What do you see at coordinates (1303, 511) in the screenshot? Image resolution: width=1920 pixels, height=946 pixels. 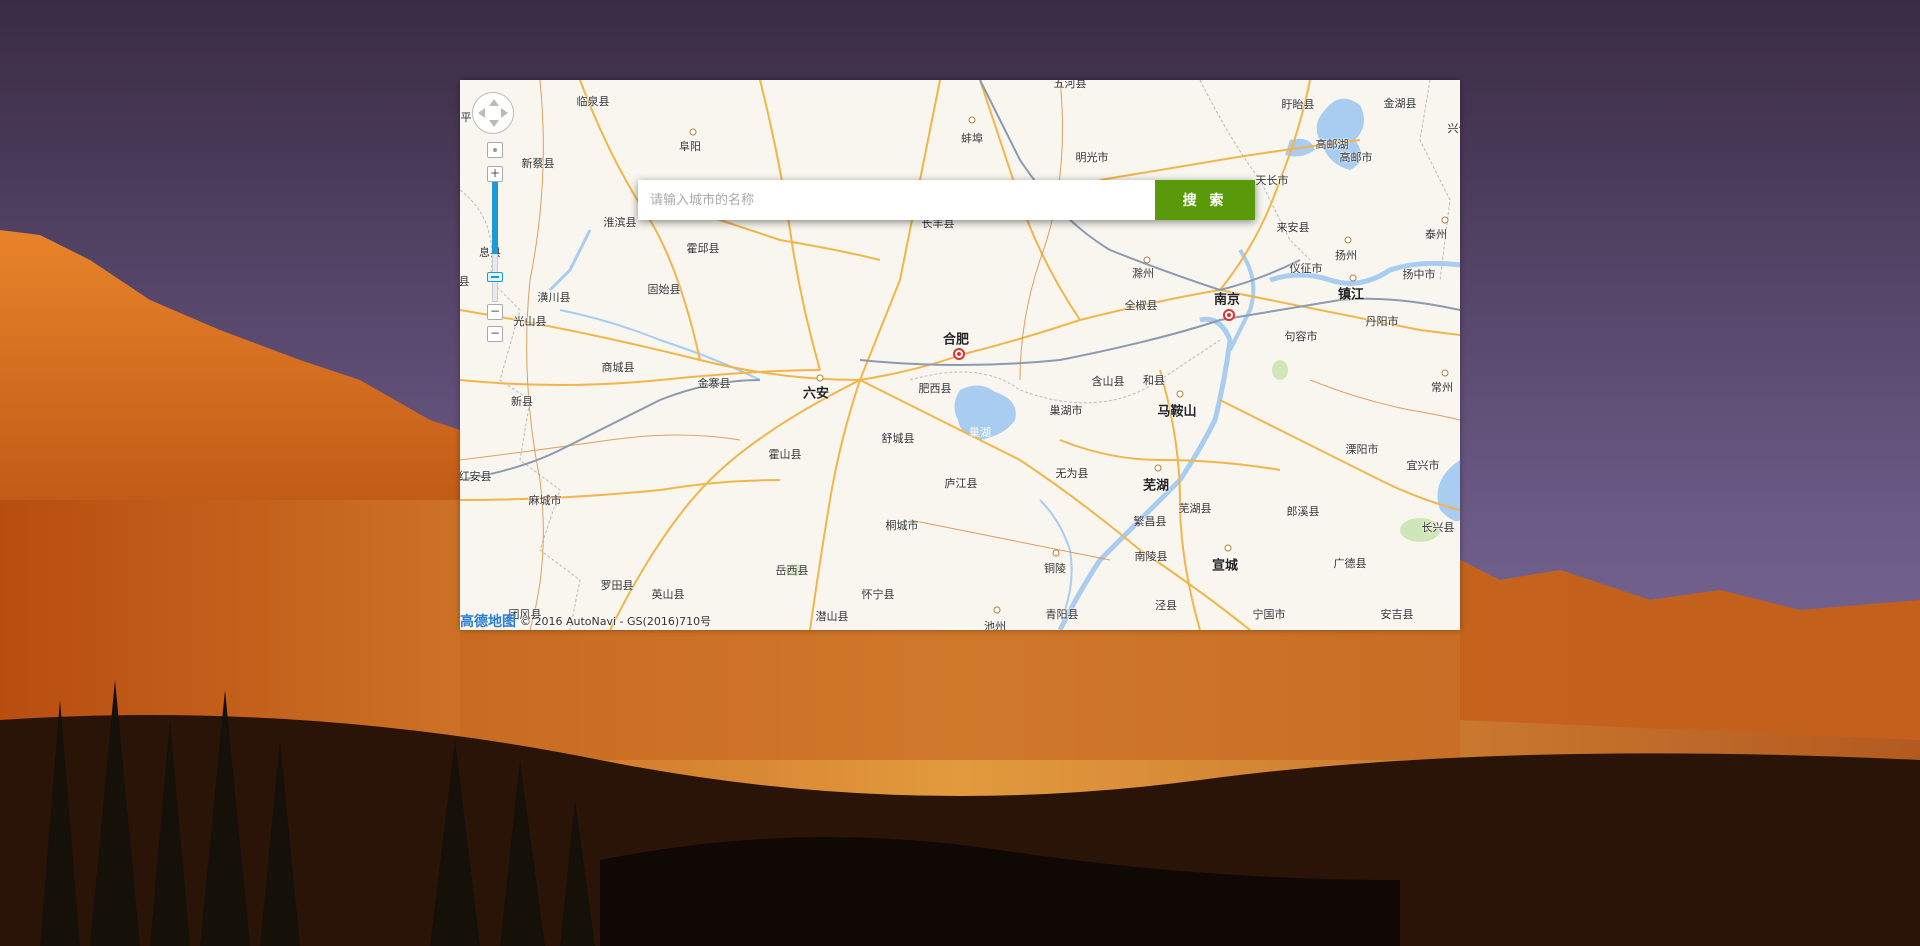 I see `place-label: 郎溪县` at bounding box center [1303, 511].